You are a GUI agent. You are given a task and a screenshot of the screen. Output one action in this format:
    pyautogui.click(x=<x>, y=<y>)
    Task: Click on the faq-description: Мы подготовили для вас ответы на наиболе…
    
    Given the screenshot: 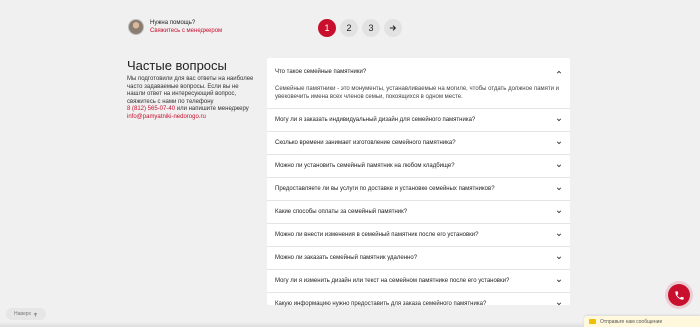 What is the action you would take?
    pyautogui.click(x=192, y=99)
    